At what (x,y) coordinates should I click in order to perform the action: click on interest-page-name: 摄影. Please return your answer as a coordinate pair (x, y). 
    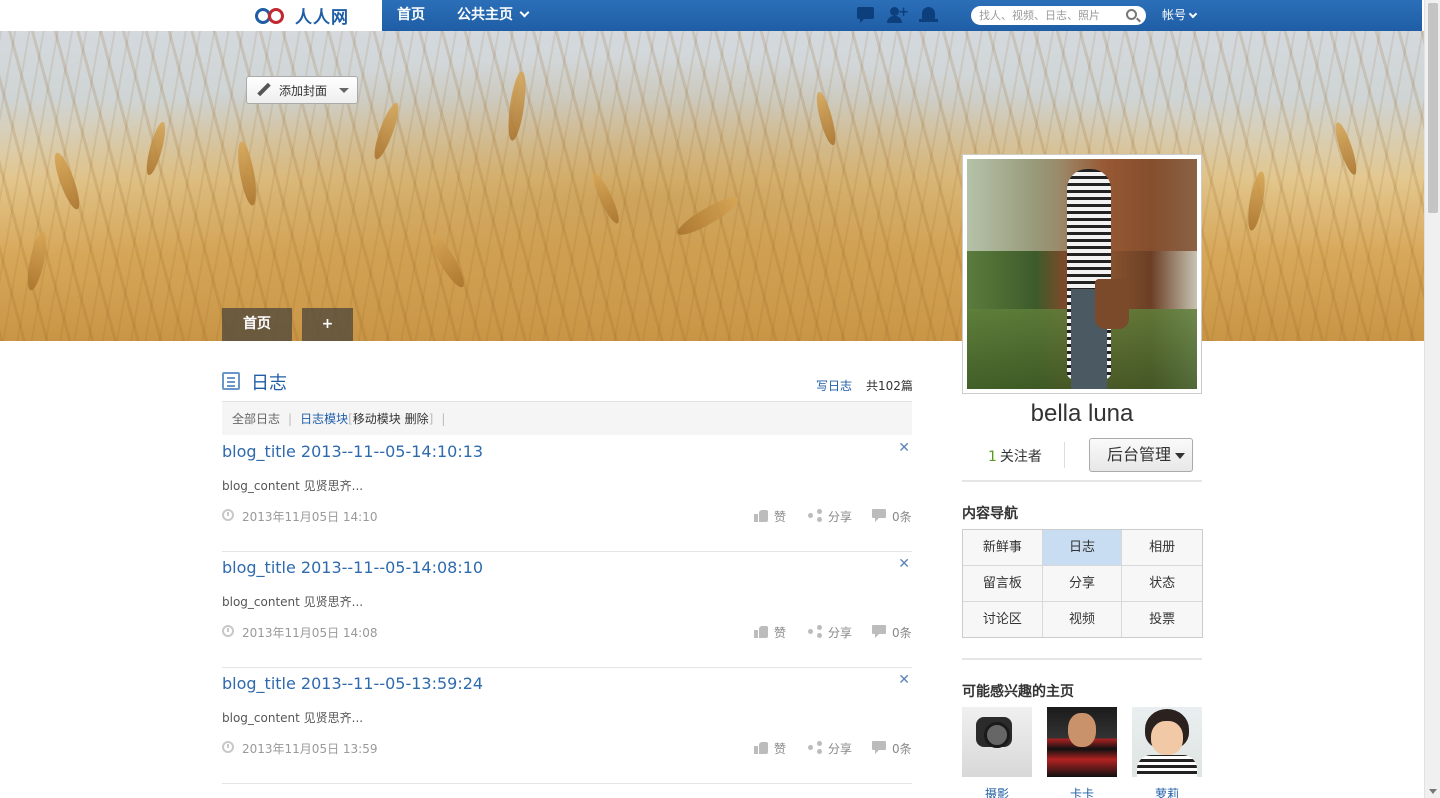
    Looking at the image, I should click on (997, 791).